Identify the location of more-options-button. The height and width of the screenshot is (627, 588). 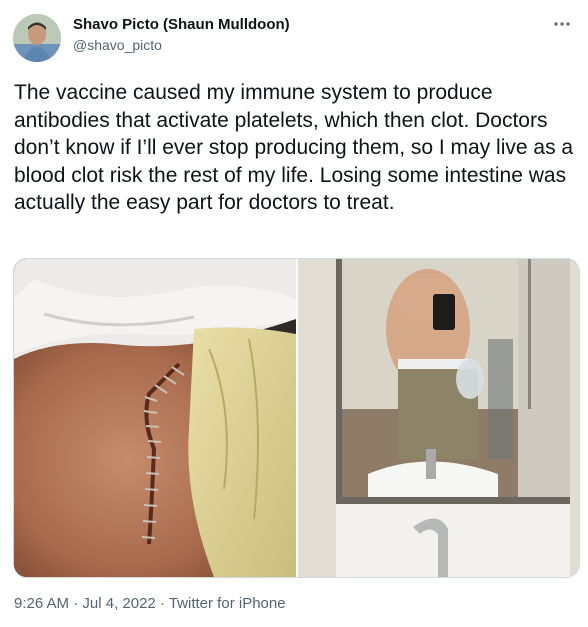
(562, 24).